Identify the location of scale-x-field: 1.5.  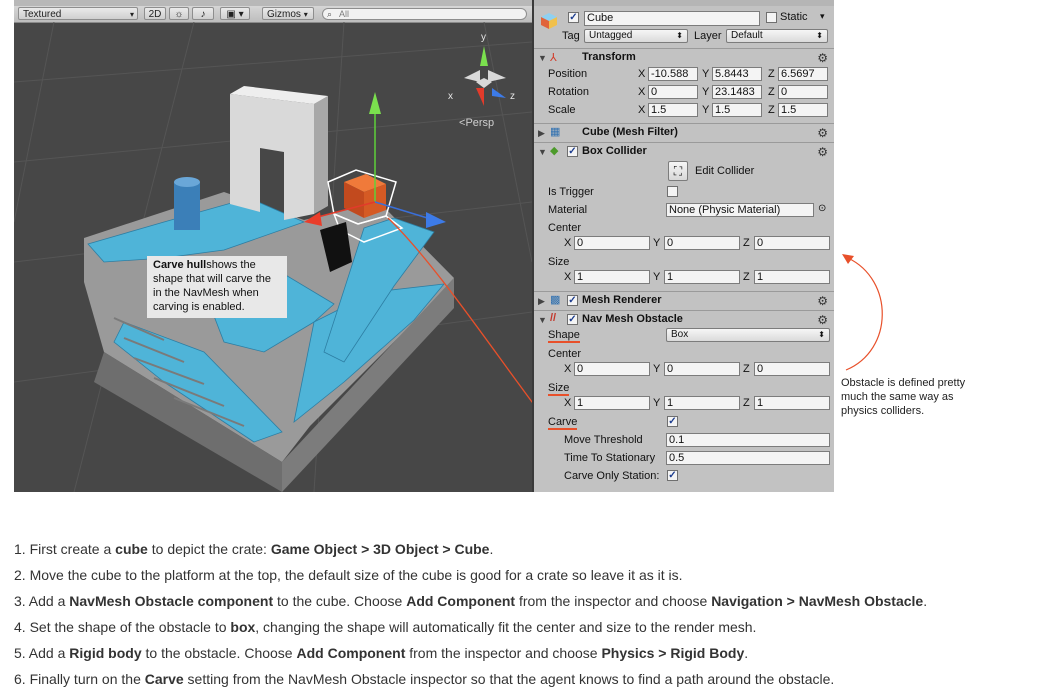
(673, 110).